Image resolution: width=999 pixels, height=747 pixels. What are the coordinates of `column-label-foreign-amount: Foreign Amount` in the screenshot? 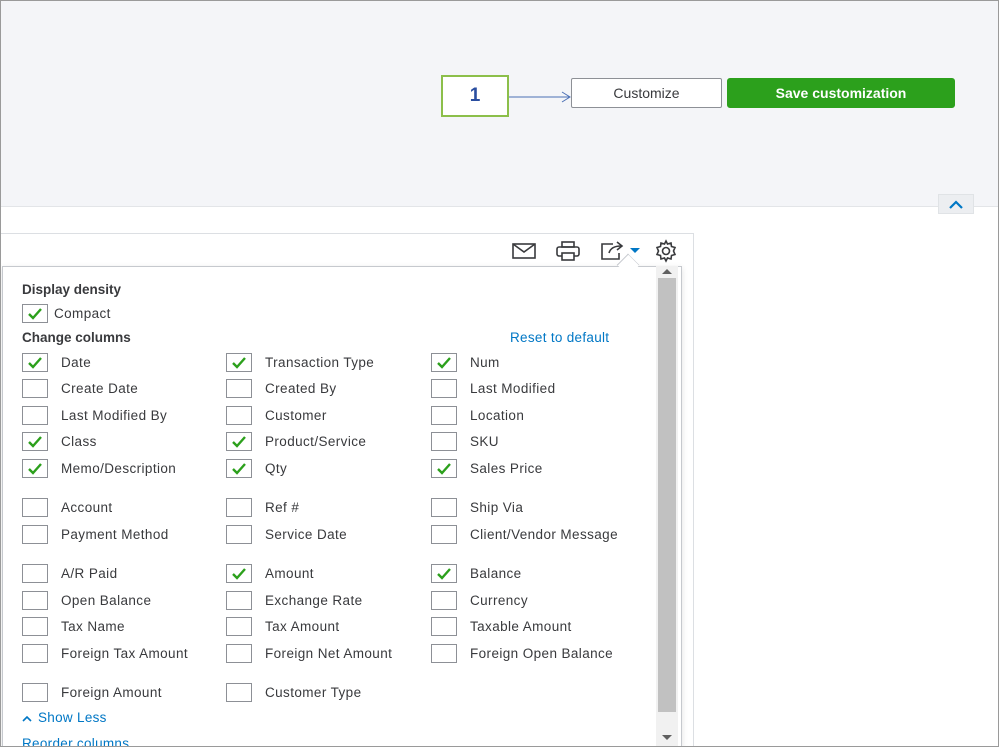 It's located at (111, 692).